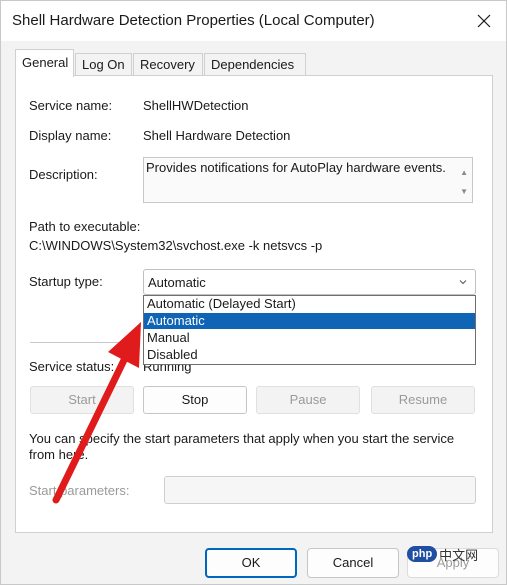  Describe the element at coordinates (196, 105) in the screenshot. I see `service-name-value: ShellHWDetection` at that location.